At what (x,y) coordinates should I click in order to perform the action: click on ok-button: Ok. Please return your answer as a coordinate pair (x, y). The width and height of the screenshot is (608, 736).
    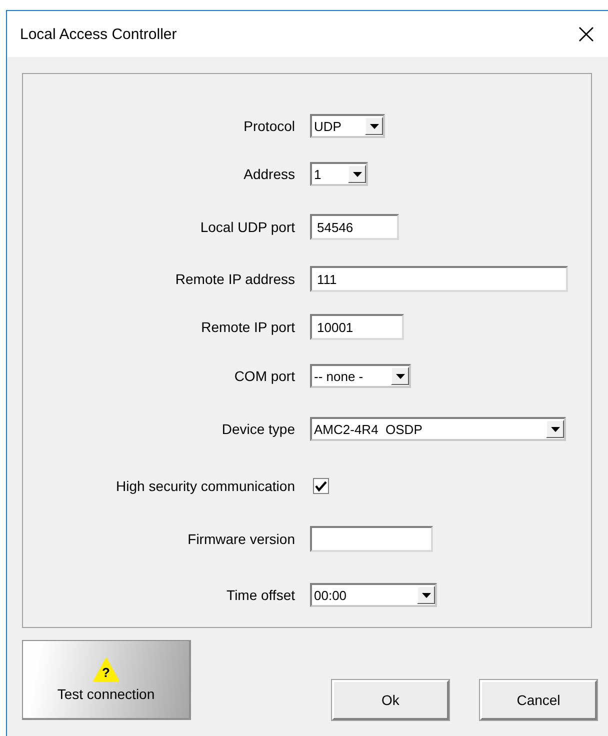
    Looking at the image, I should click on (390, 700).